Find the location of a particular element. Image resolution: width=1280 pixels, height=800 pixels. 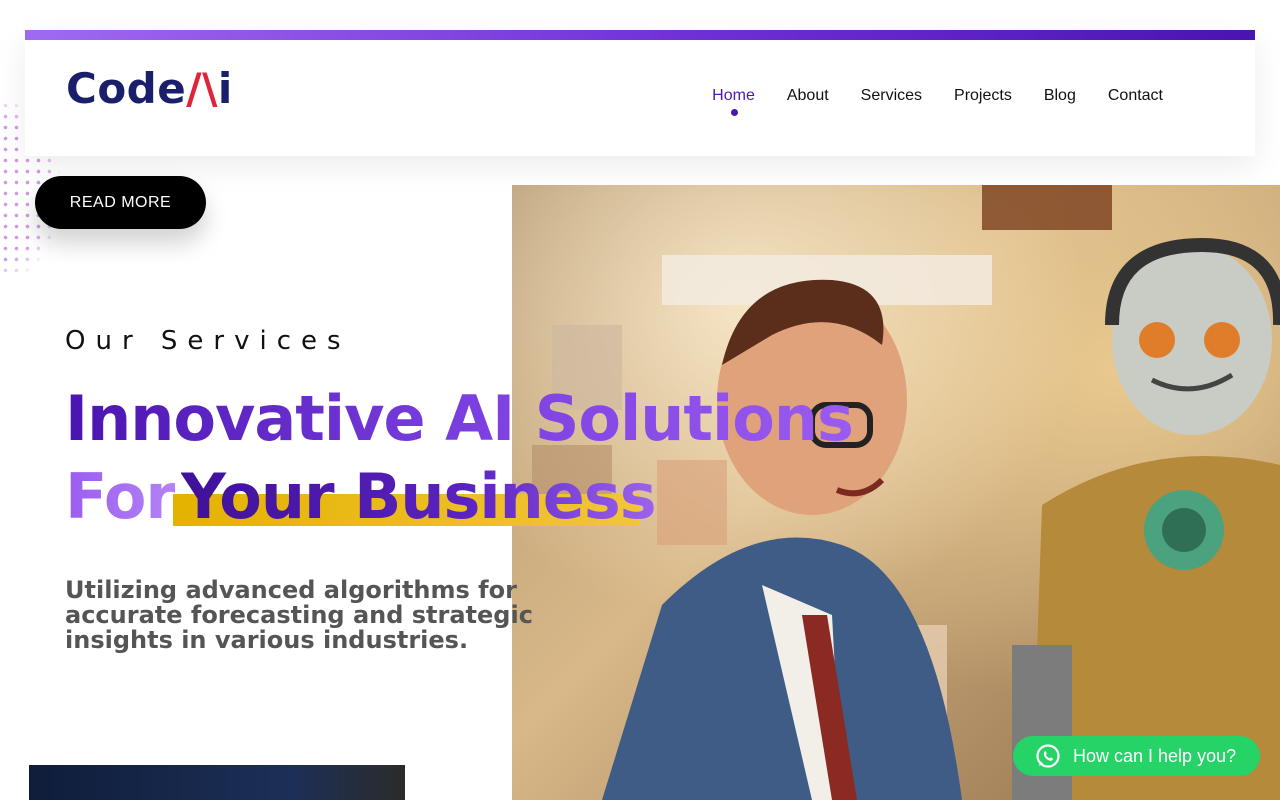

nav-item-home: Home is located at coordinates (733, 101).